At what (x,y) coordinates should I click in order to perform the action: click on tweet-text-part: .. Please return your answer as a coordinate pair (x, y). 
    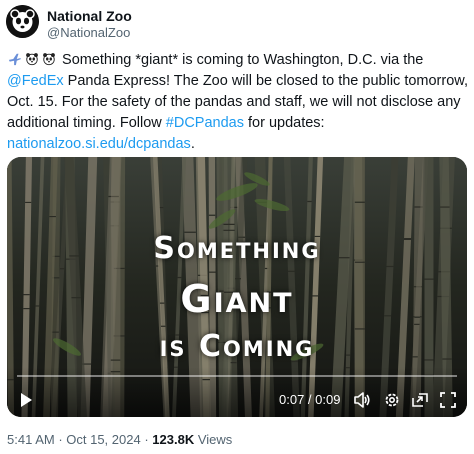
    Looking at the image, I should click on (192, 144).